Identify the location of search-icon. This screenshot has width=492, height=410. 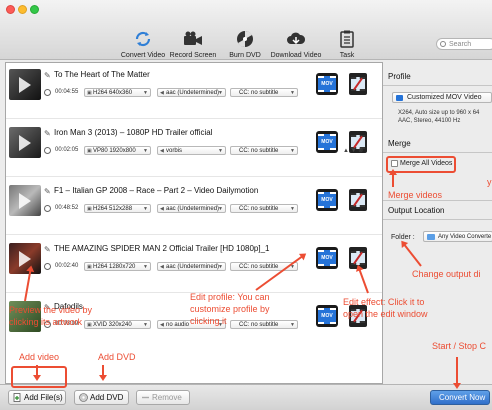
(443, 44).